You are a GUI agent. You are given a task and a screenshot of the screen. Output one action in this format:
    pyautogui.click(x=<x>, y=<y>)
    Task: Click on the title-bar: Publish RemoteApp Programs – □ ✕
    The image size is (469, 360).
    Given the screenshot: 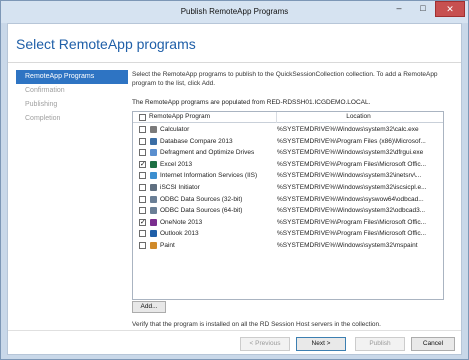 What is the action you would take?
    pyautogui.click(x=234, y=12)
    